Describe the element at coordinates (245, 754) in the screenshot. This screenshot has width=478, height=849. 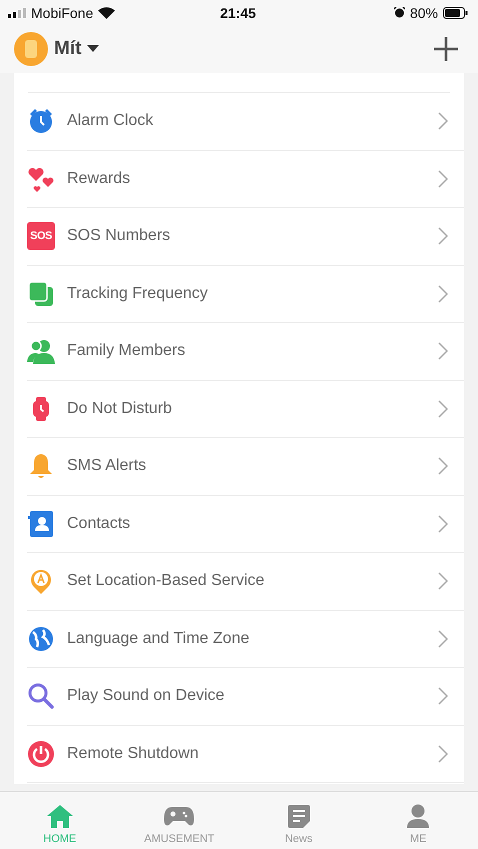
I see `settings-row: Remote Shutdown` at that location.